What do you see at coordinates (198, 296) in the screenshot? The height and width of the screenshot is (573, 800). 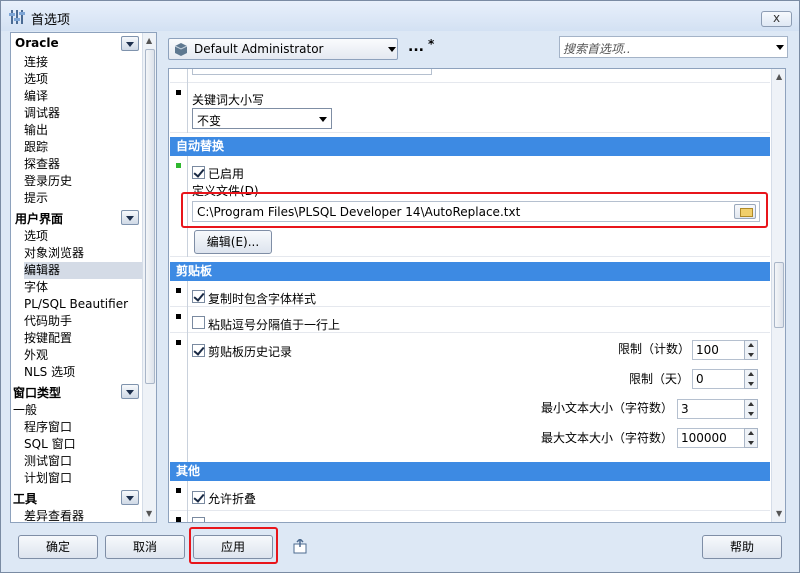 I see `copy-font-checkbox` at bounding box center [198, 296].